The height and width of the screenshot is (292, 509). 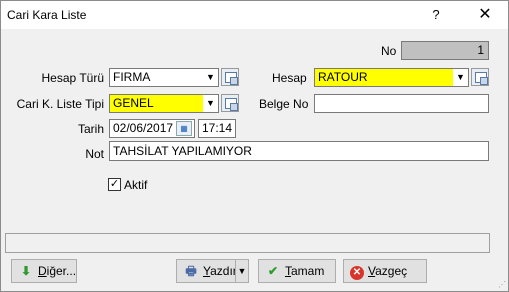 I want to click on yazdir-button: 🖶 Yazdır, so click(x=206, y=271).